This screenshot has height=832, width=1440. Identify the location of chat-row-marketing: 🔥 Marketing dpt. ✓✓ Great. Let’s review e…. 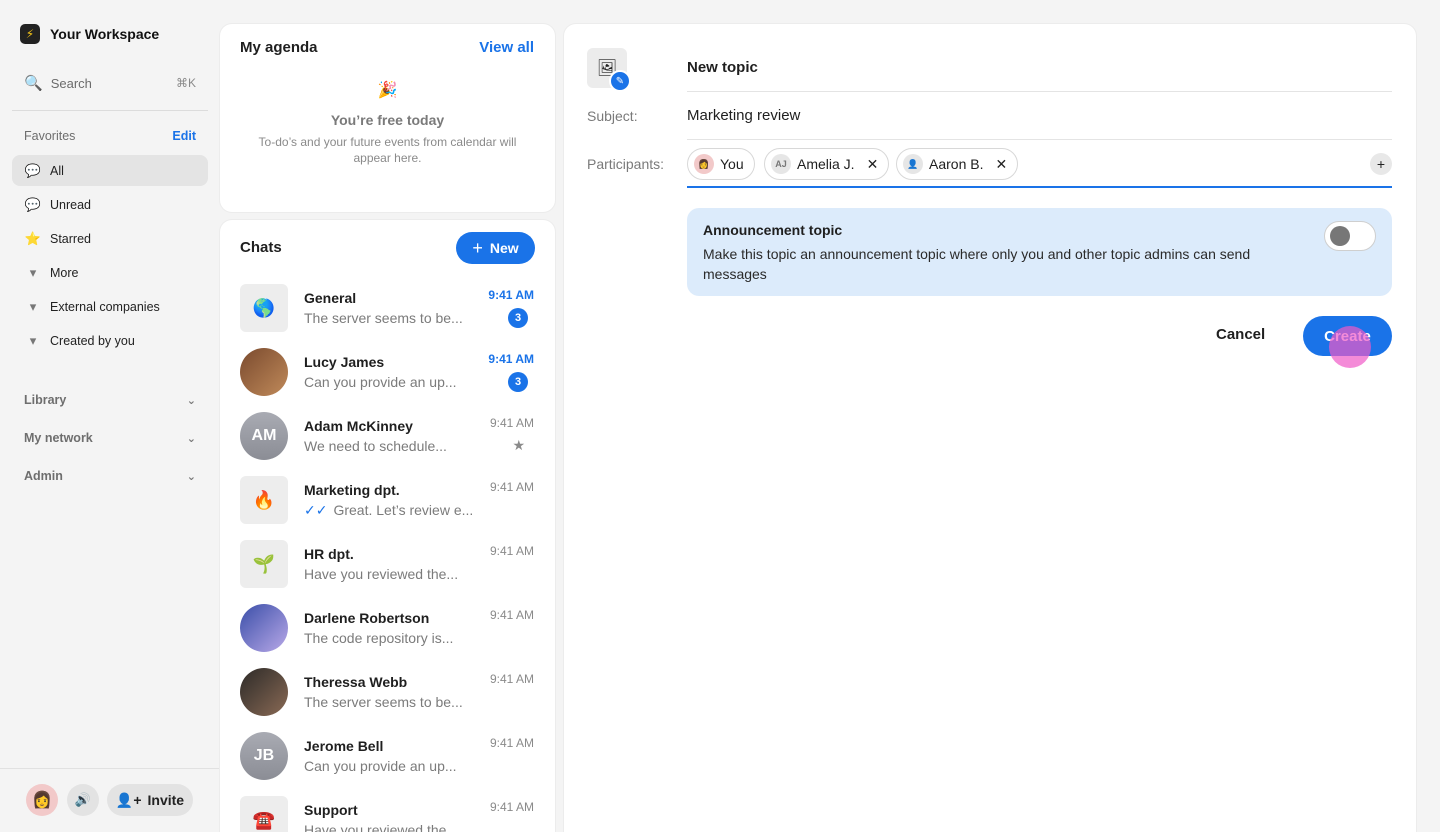
(387, 508).